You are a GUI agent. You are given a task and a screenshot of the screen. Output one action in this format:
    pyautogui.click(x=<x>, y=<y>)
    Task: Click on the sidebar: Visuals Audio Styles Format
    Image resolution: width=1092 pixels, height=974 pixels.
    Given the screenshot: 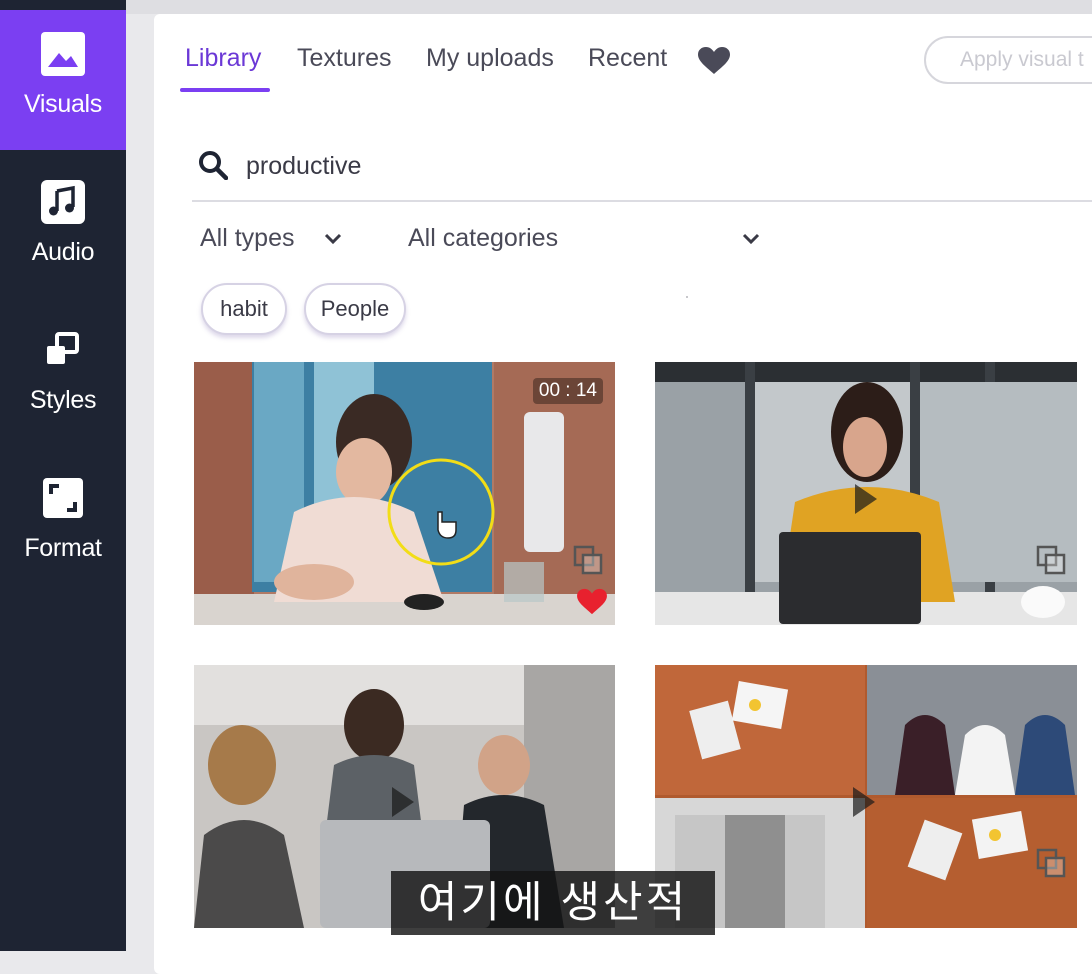 What is the action you would take?
    pyautogui.click(x=63, y=475)
    